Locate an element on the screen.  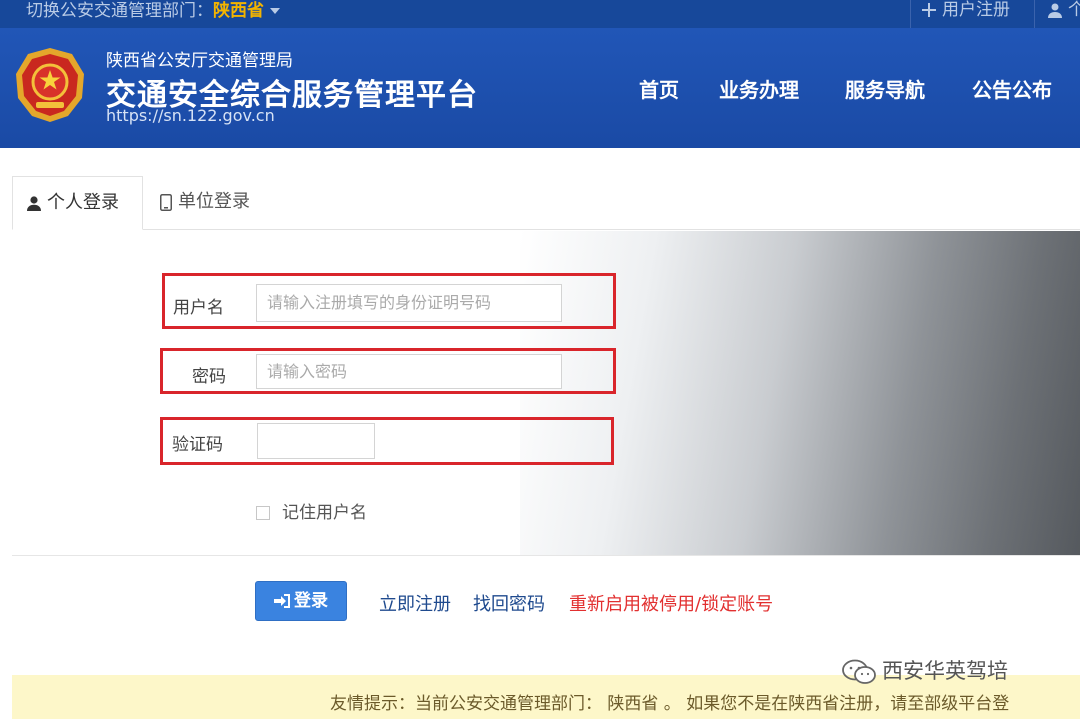
tab-unit-label: 单位登录 is located at coordinates (214, 201).